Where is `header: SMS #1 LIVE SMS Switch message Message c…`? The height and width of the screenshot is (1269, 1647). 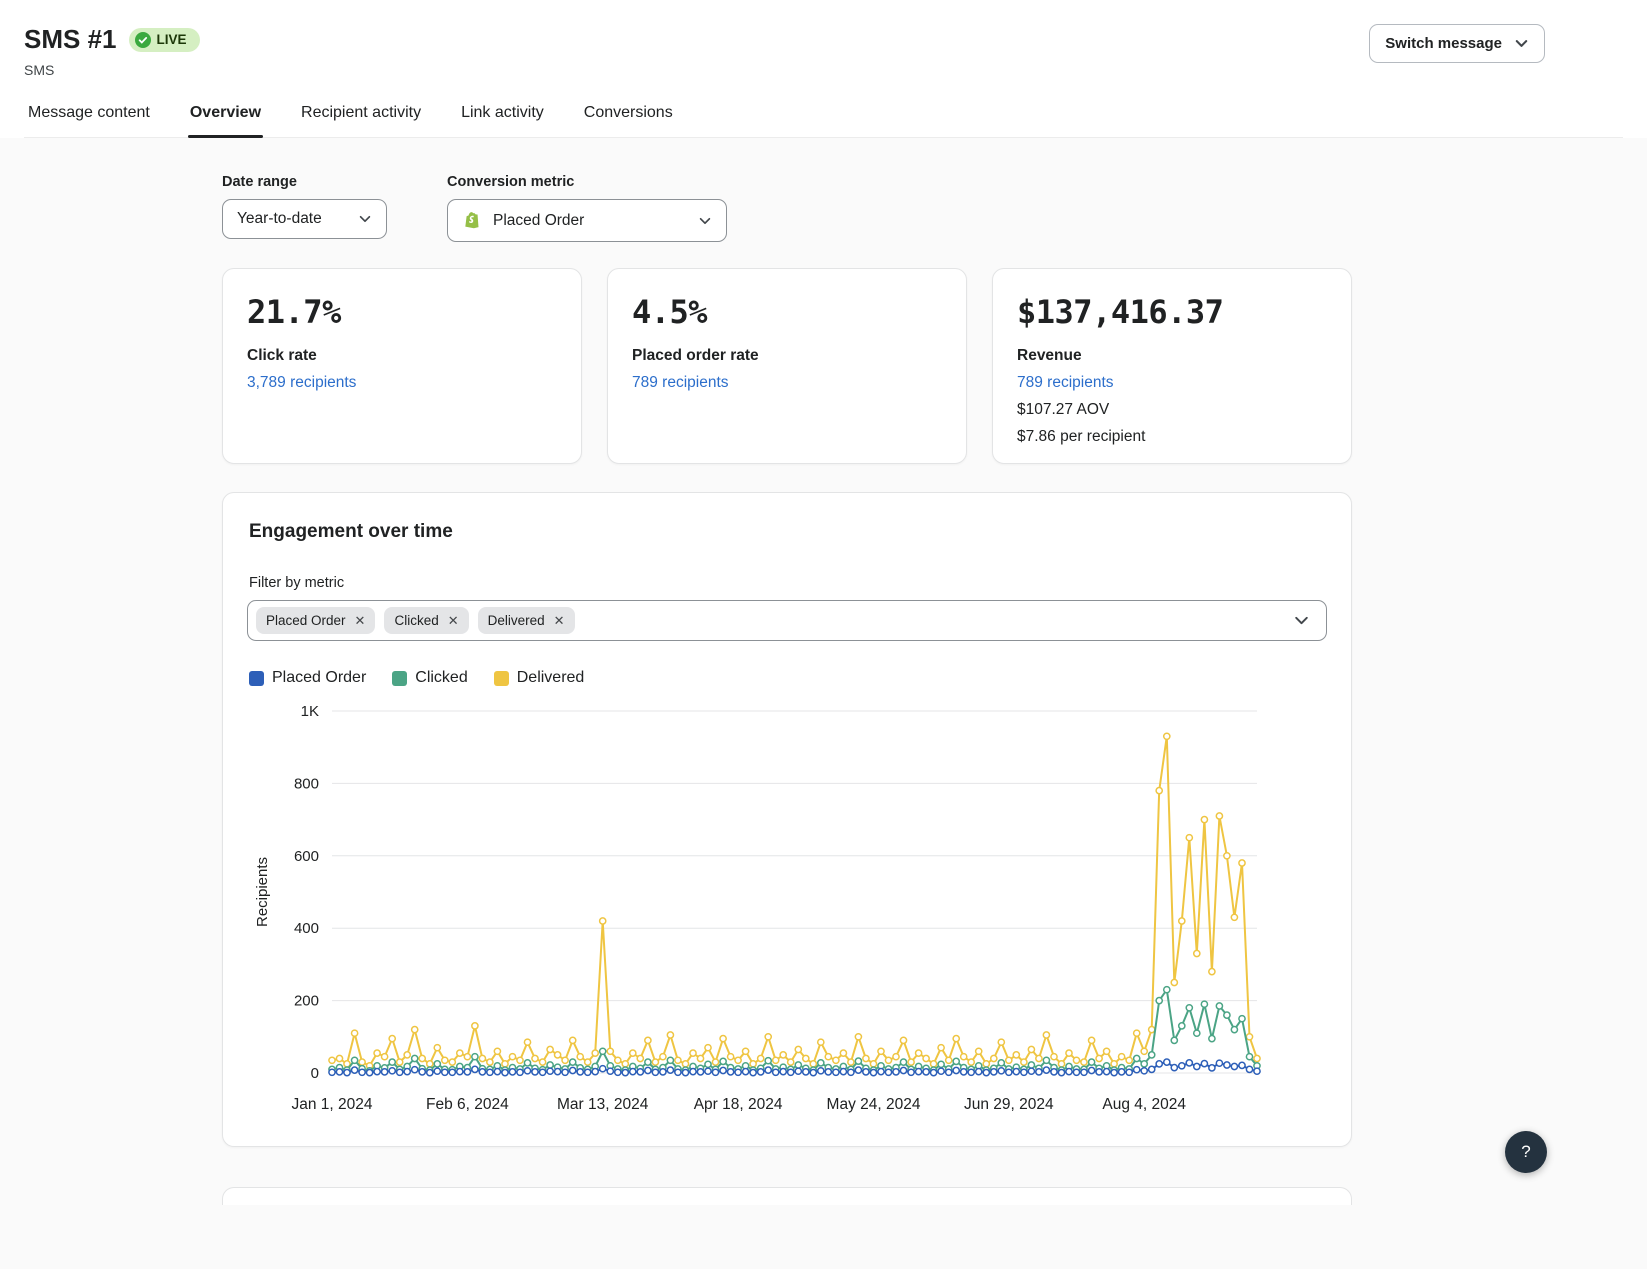 header: SMS #1 LIVE SMS Switch message Message c… is located at coordinates (823, 69).